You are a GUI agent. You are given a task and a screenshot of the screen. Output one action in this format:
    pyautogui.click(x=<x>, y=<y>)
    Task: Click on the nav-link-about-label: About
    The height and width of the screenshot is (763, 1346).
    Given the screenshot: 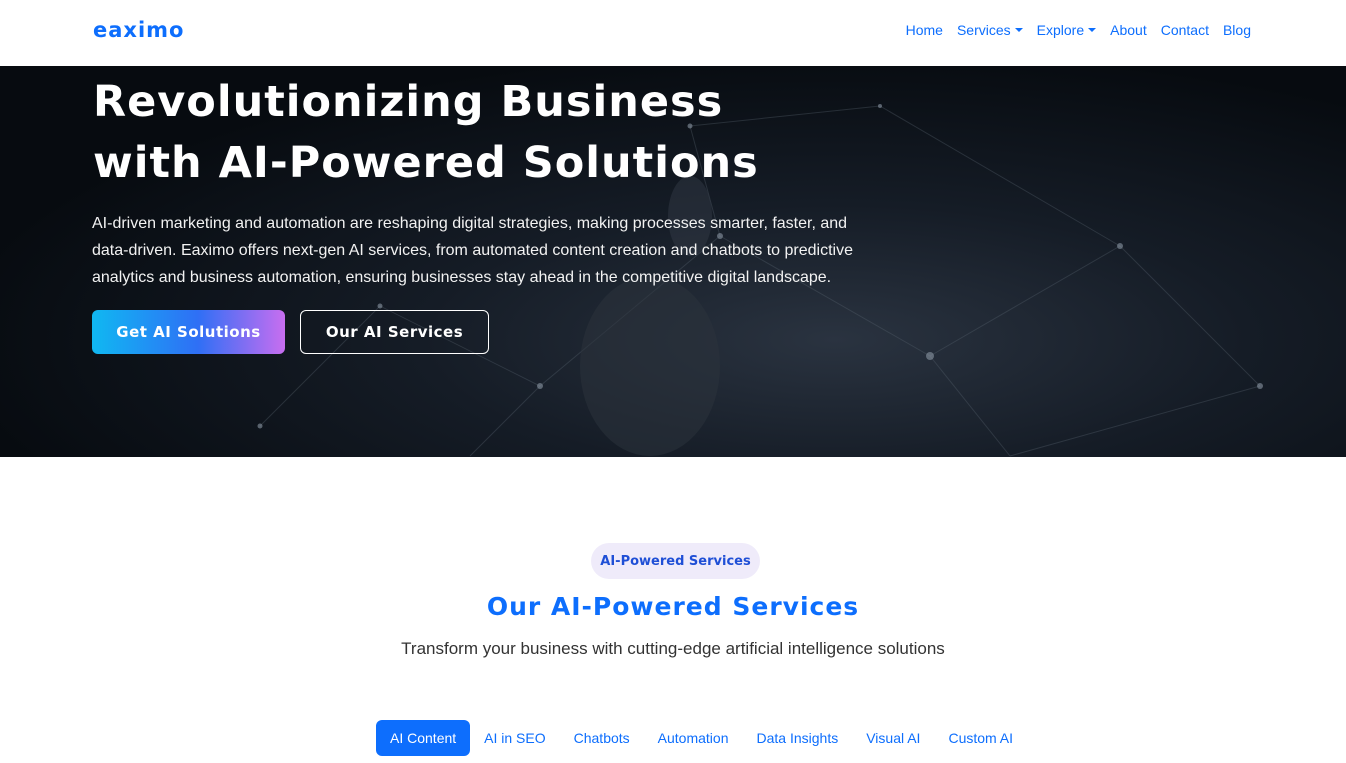 What is the action you would take?
    pyautogui.click(x=1128, y=30)
    